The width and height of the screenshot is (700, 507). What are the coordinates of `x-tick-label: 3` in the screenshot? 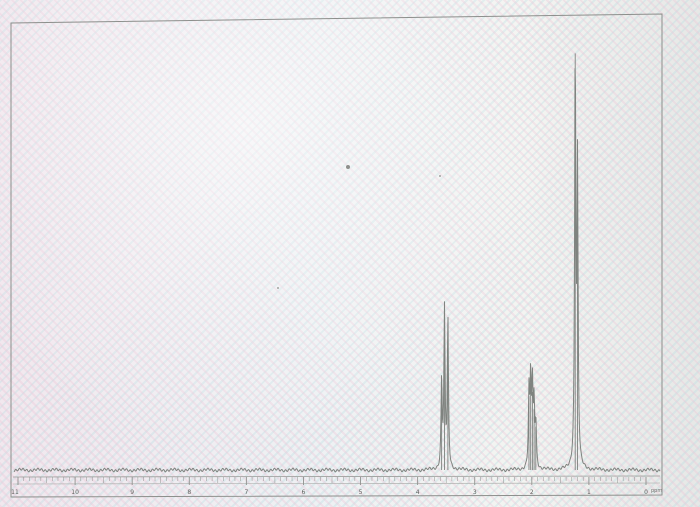 It's located at (475, 492).